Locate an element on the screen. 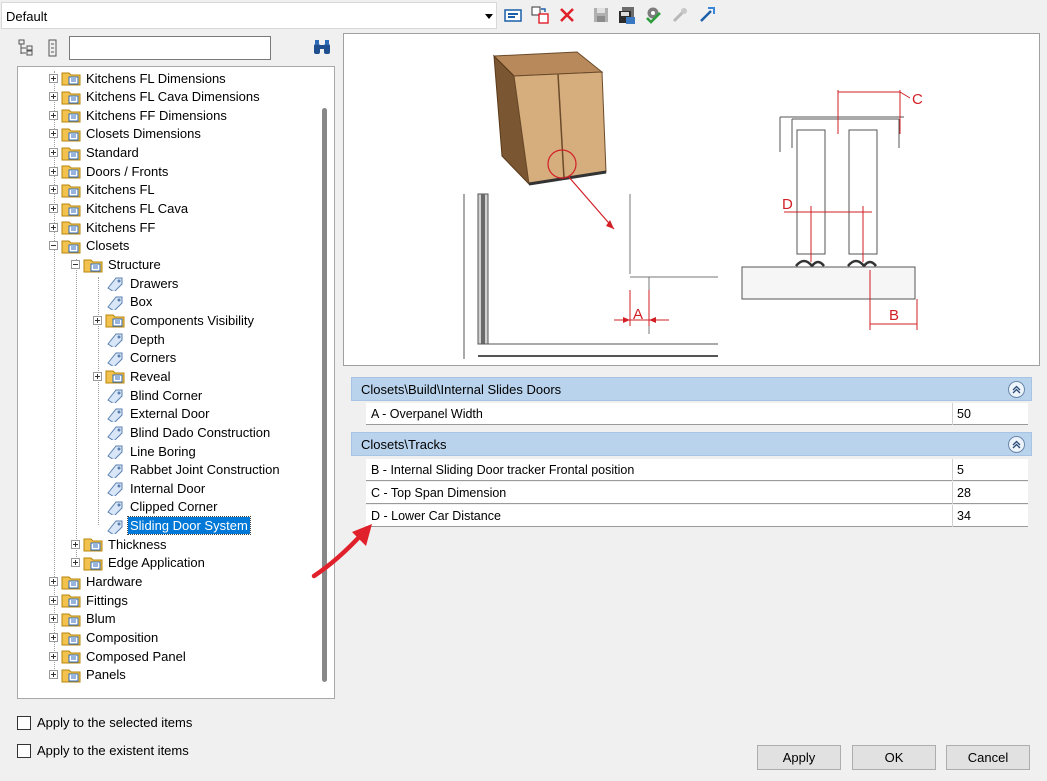 This screenshot has width=1047, height=781. apply-selected-option: Apply to the selected items is located at coordinates (104, 722).